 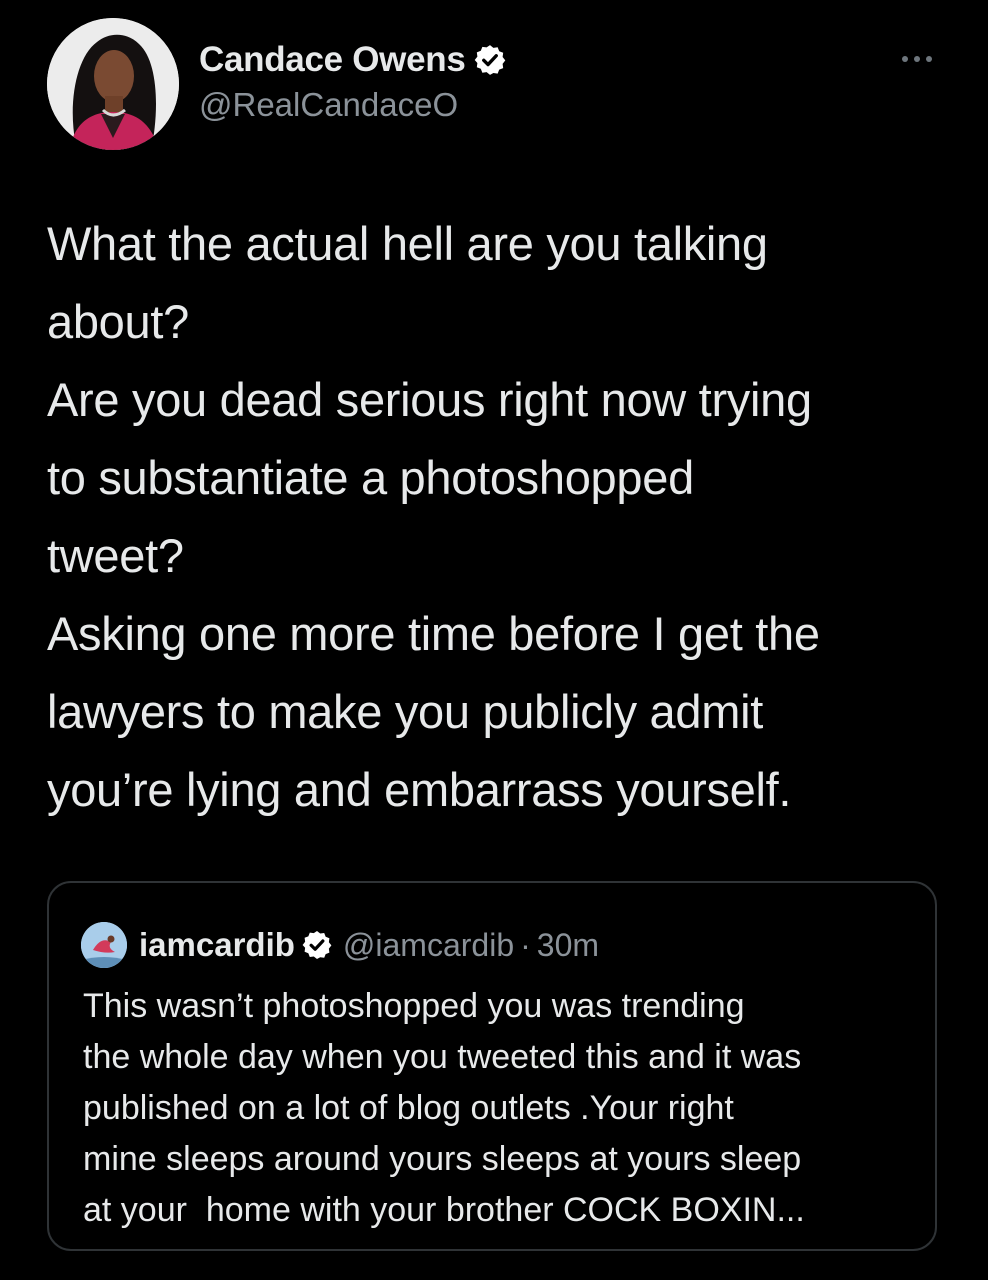 I want to click on tweet-body-line: Asking one more time before I get the, so click(x=433, y=633).